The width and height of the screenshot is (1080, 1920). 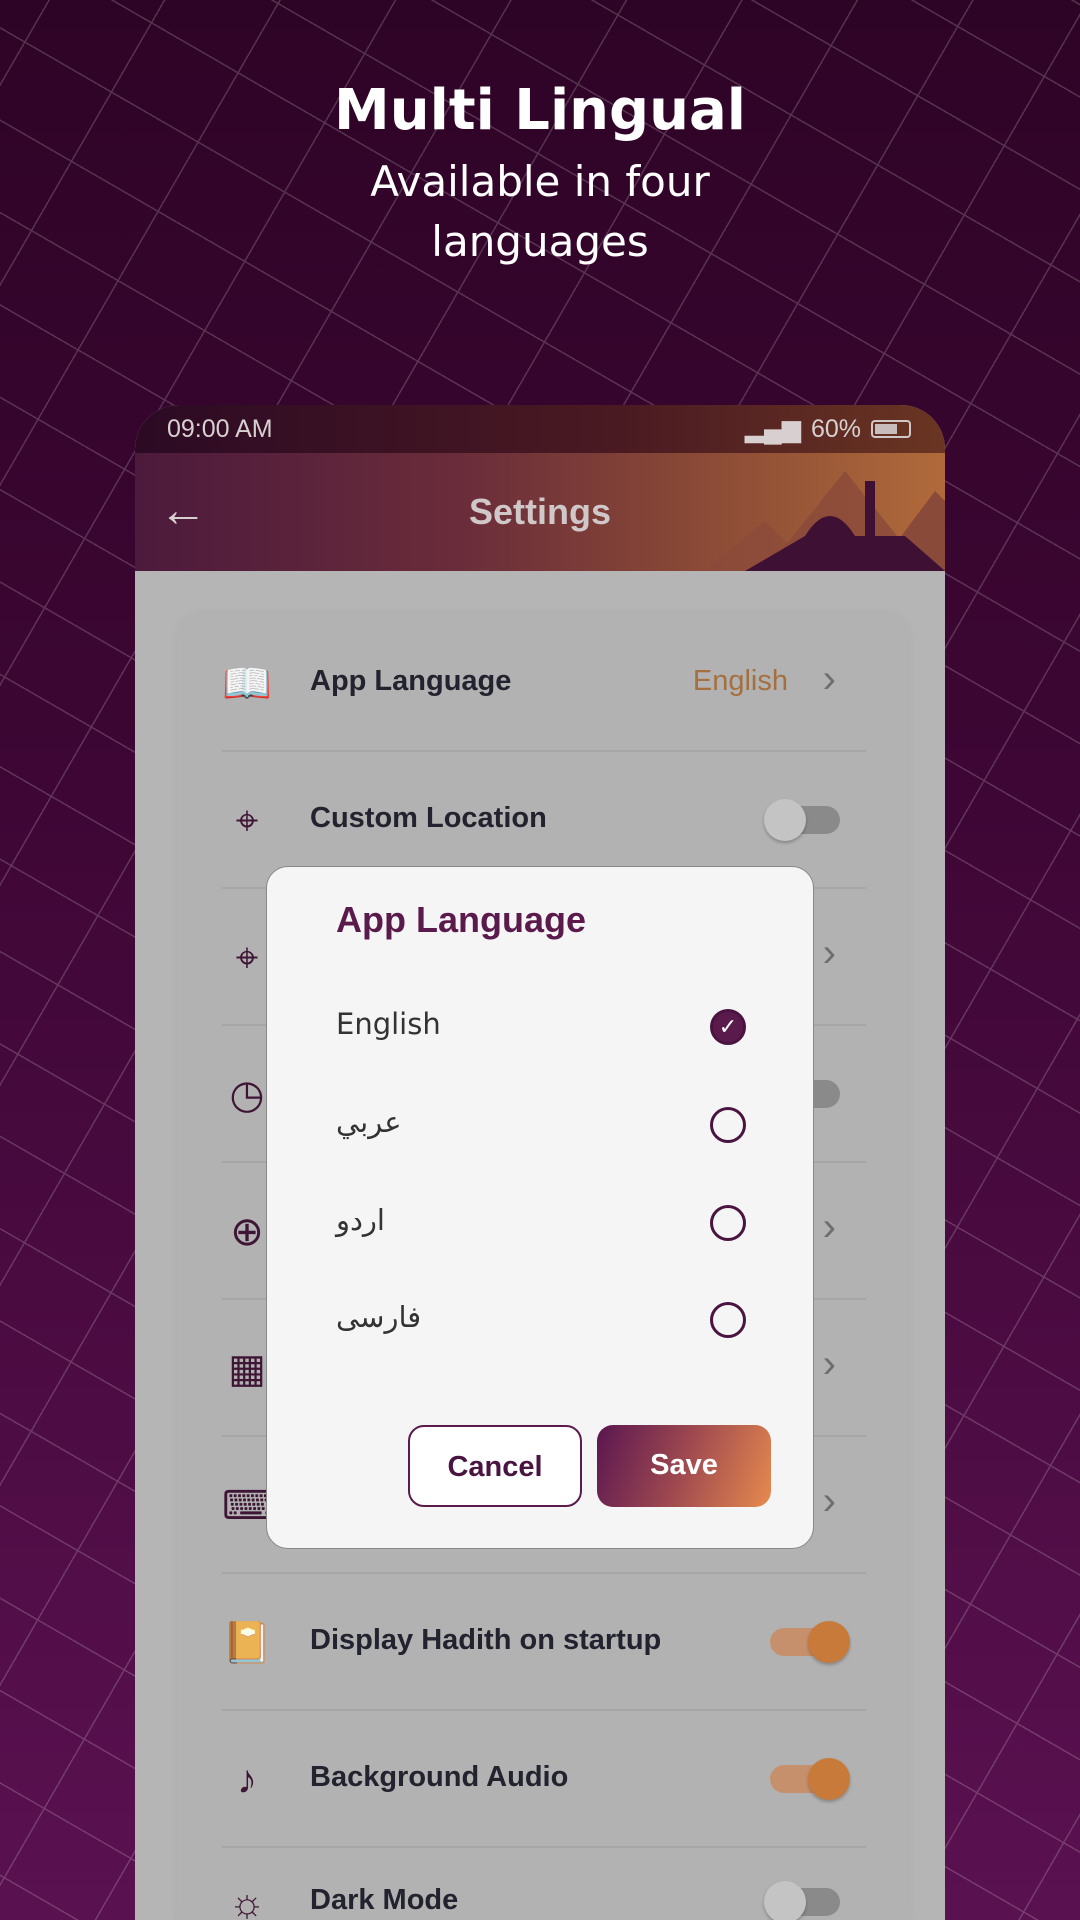 I want to click on language-option-arabic: عربي, so click(x=541, y=1125).